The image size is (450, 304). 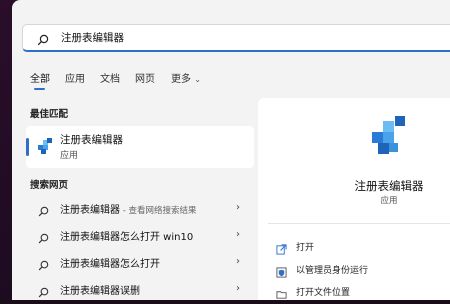 I want to click on folder-icon, so click(x=281, y=294).